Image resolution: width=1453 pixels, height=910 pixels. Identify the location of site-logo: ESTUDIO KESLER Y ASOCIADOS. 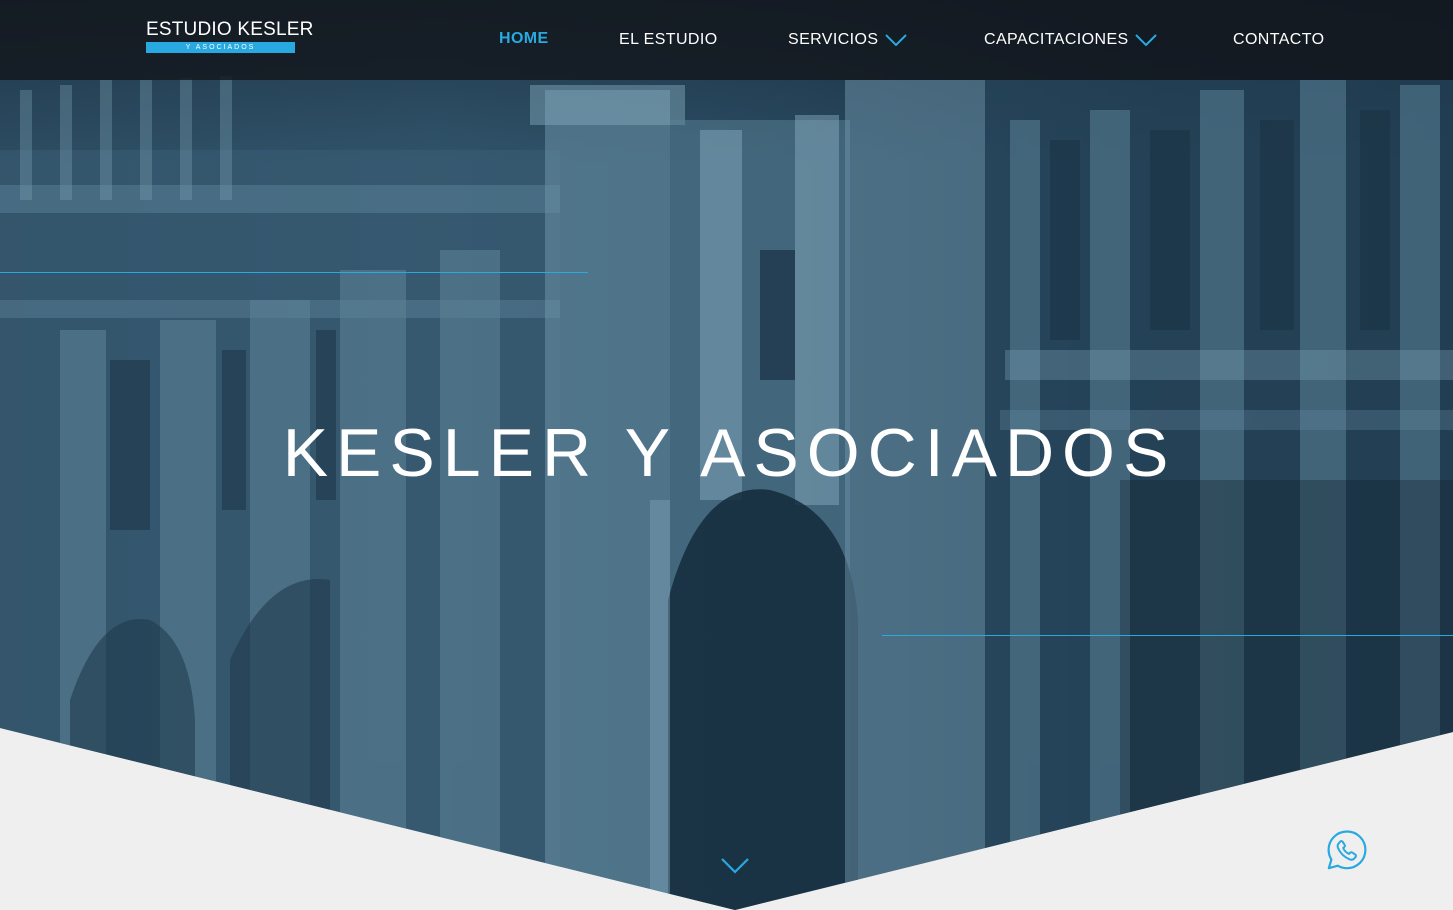
(230, 36).